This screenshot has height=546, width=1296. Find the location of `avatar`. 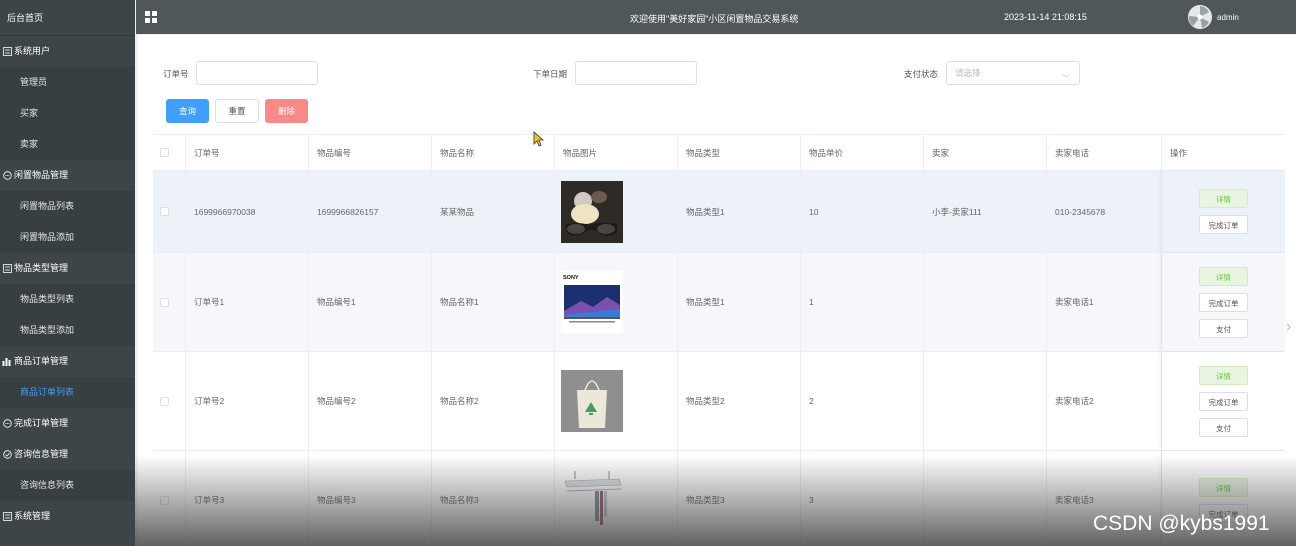

avatar is located at coordinates (1200, 17).